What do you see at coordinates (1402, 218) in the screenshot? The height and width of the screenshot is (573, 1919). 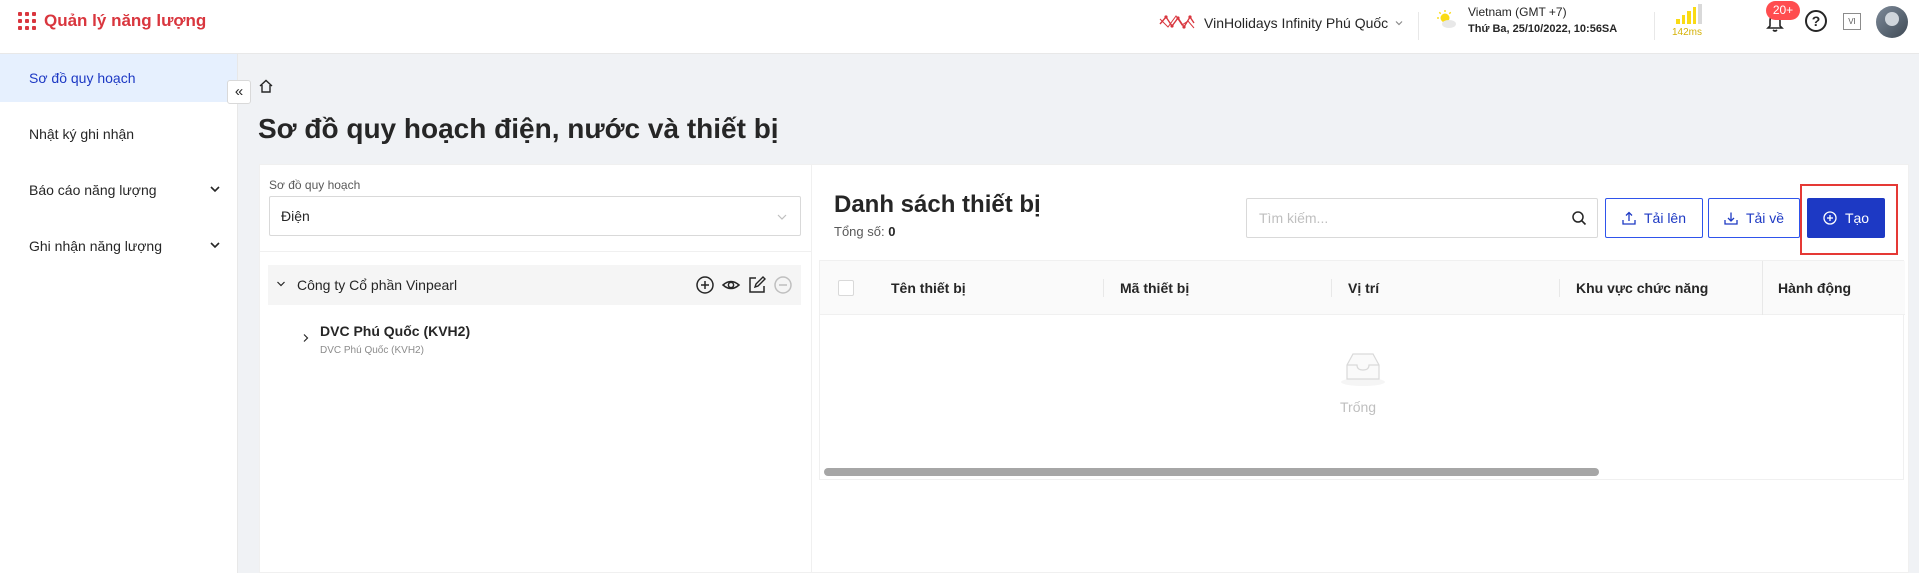 I see `search-input` at bounding box center [1402, 218].